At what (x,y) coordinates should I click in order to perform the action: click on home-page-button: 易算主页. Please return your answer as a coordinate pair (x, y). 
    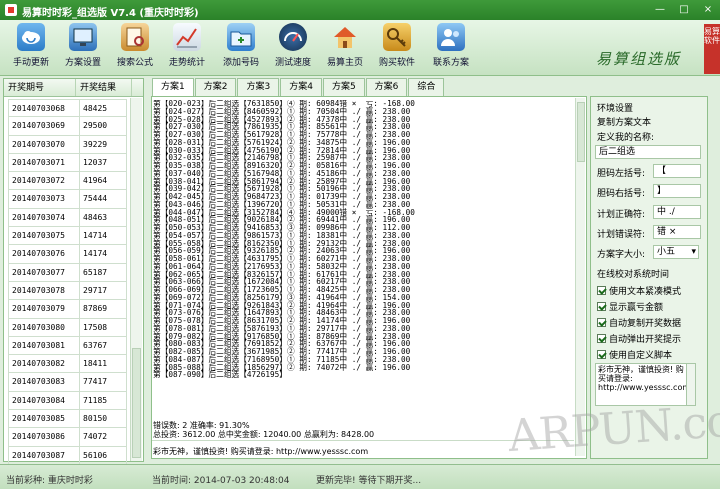
    Looking at the image, I should click on (345, 48).